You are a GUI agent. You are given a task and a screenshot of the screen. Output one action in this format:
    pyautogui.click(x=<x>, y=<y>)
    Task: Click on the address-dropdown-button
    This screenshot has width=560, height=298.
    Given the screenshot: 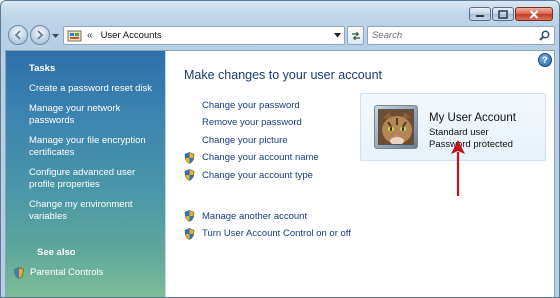 What is the action you would take?
    pyautogui.click(x=337, y=35)
    